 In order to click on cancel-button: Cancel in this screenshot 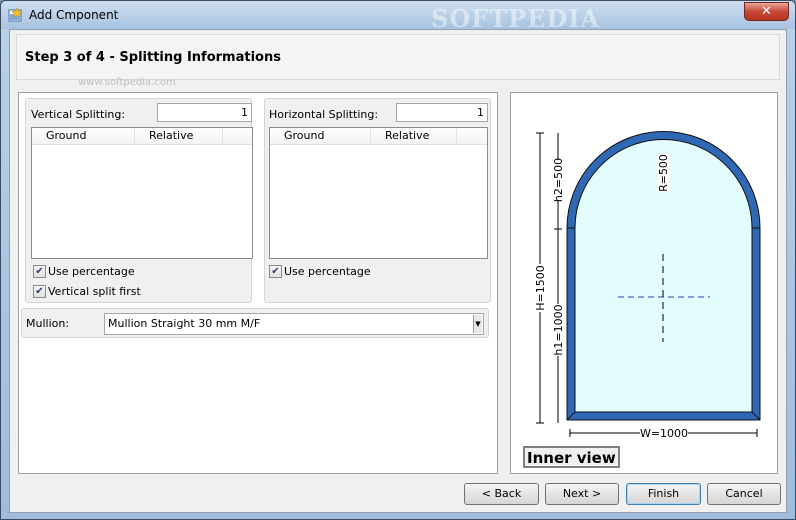, I will do `click(744, 494)`.